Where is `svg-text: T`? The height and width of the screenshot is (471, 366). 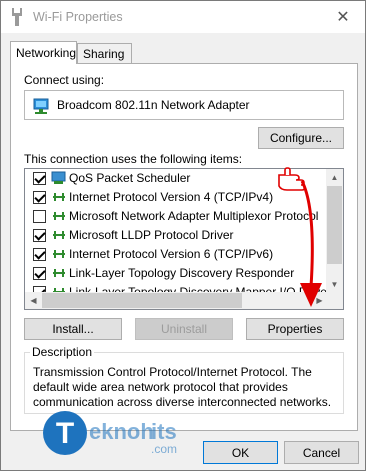 svg-text: T is located at coordinates (65, 433).